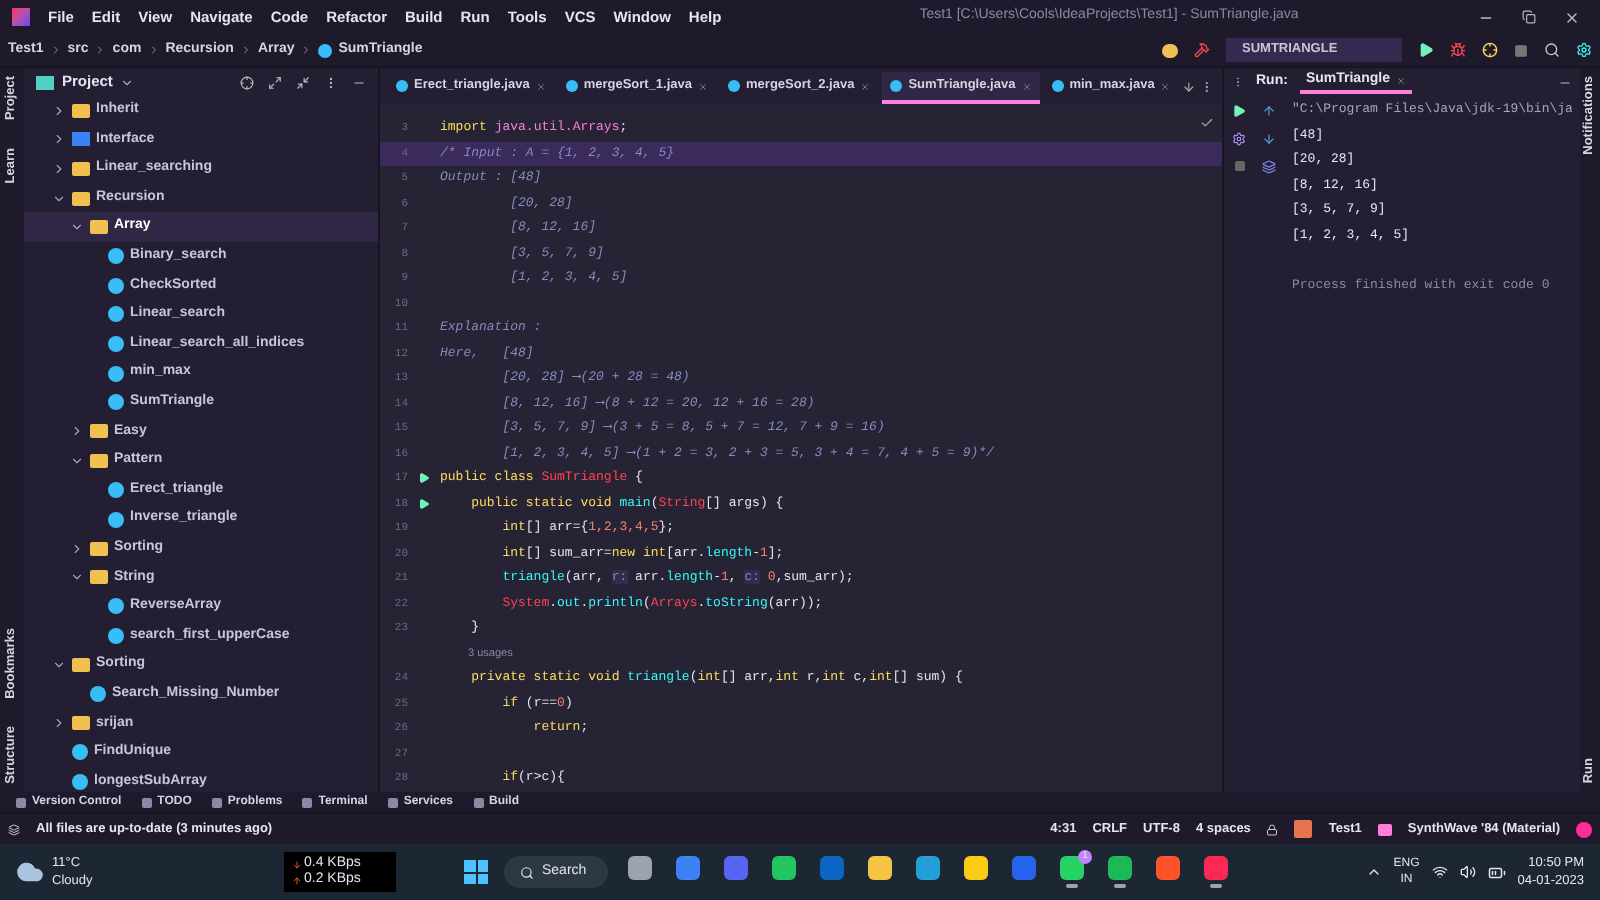  Describe the element at coordinates (303, 82) in the screenshot. I see `collapse-icon` at that location.